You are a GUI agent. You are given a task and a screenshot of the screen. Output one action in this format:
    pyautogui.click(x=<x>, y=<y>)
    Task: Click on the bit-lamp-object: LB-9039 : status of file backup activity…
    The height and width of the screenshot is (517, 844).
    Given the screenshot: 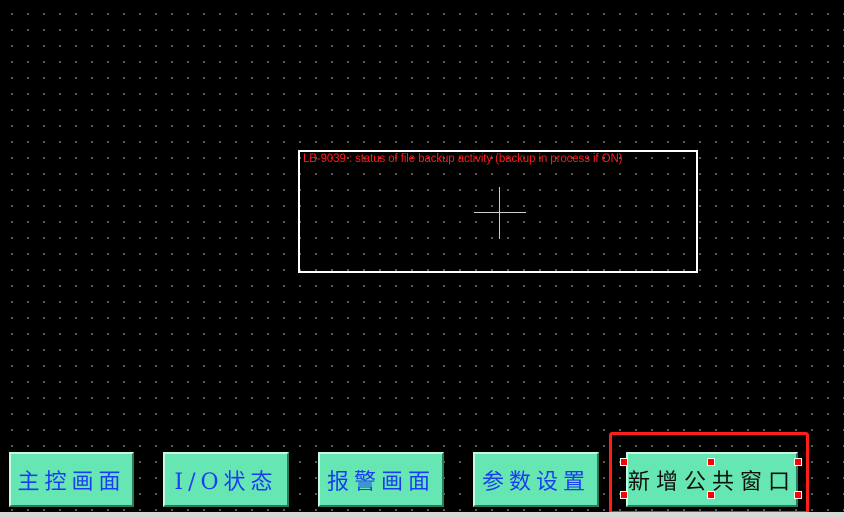 What is the action you would take?
    pyautogui.click(x=498, y=211)
    